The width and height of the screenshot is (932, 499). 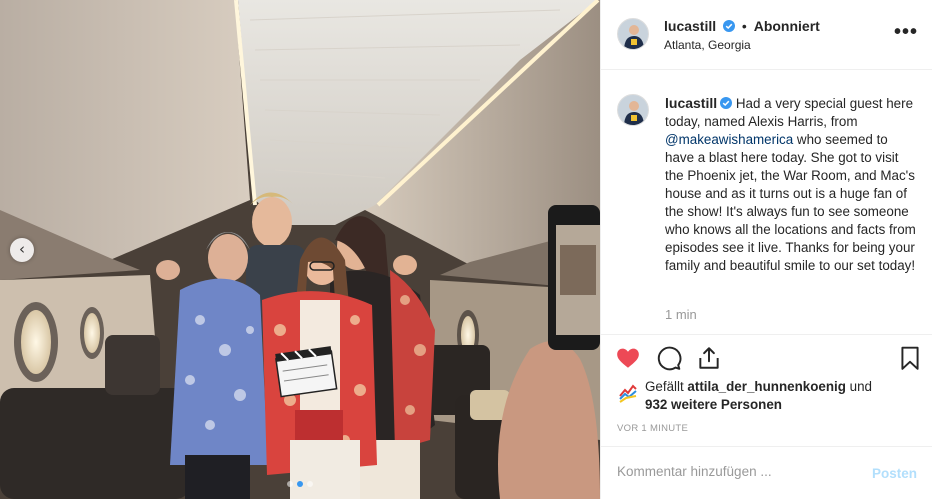 I want to click on liker-avatar, so click(x=628, y=392).